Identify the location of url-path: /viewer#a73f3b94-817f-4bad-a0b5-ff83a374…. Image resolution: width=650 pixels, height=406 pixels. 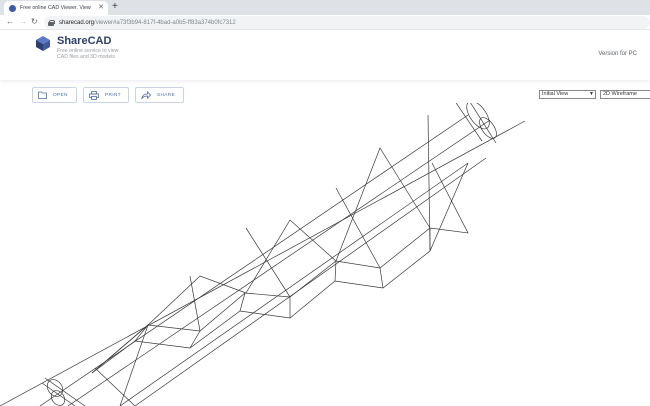
(165, 22).